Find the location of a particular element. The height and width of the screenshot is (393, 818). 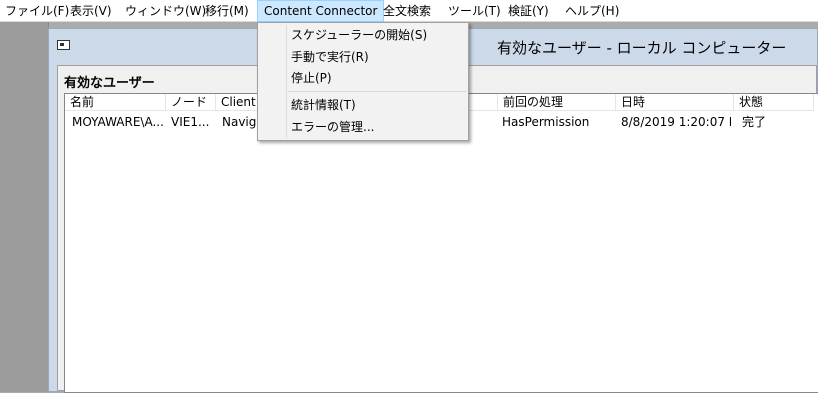

menu-fulltext-search: 全文検索 is located at coordinates (407, 11).